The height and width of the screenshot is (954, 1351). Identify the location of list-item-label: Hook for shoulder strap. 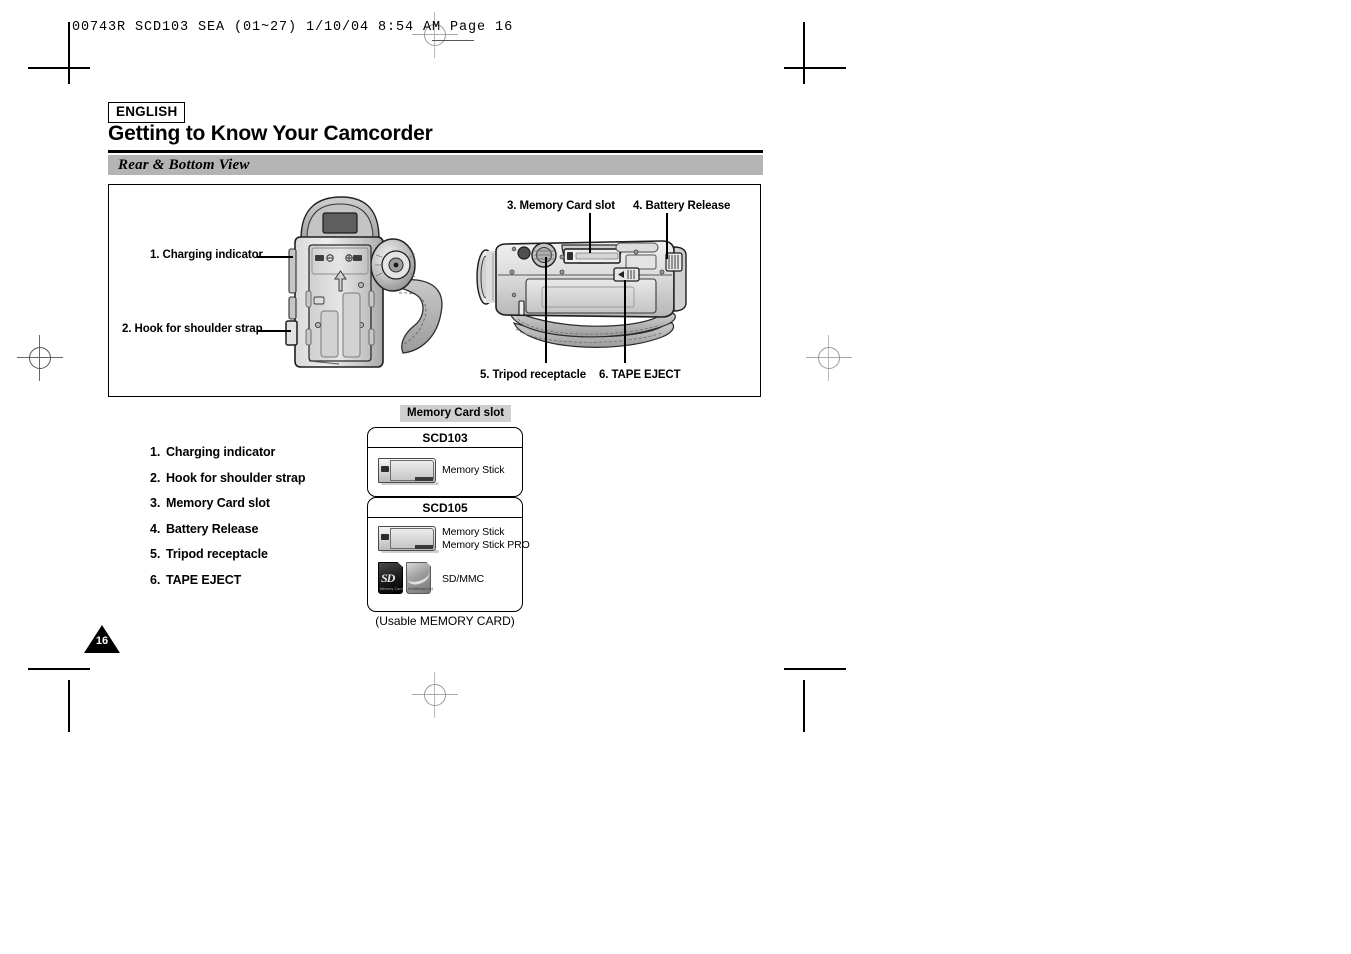
(236, 477).